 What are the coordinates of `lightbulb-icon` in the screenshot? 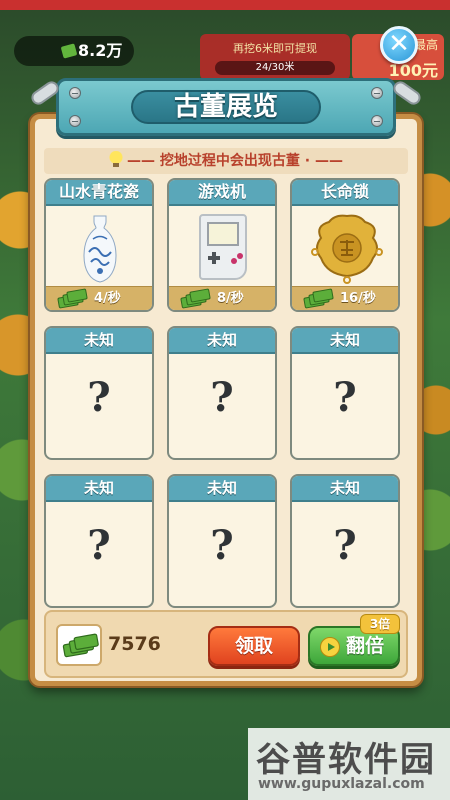 It's located at (116, 159).